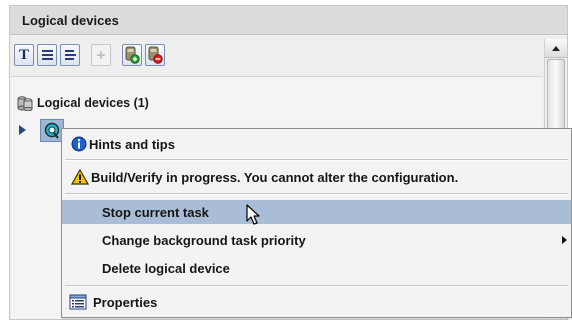 The width and height of the screenshot is (572, 325). What do you see at coordinates (316, 240) in the screenshot?
I see `menu-item-change-background-task-priority: Change background task priority` at bounding box center [316, 240].